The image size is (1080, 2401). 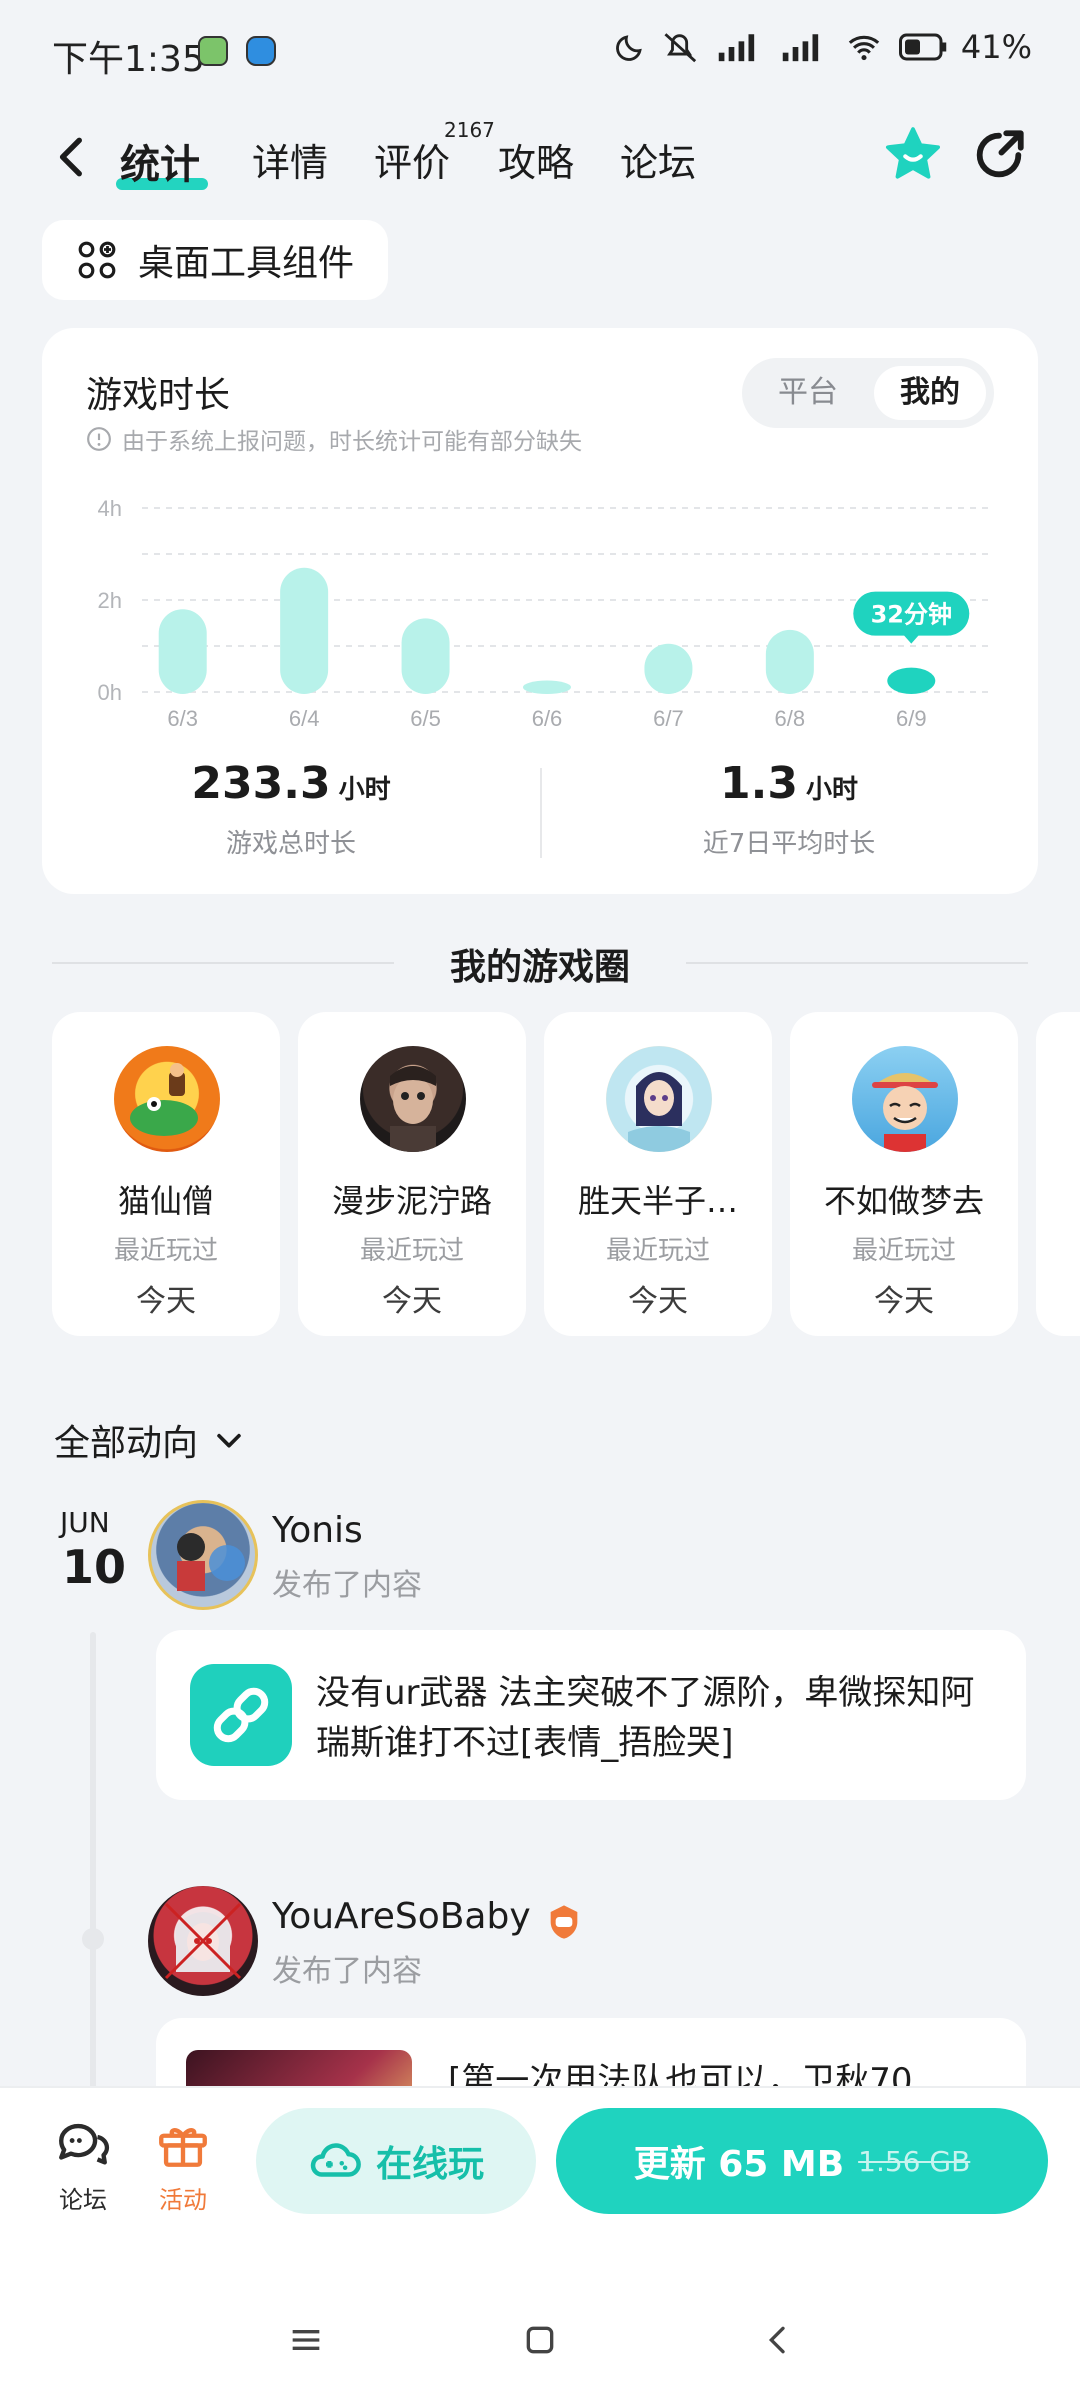 What do you see at coordinates (211, 1562) in the screenshot?
I see `avatar-photo-icon` at bounding box center [211, 1562].